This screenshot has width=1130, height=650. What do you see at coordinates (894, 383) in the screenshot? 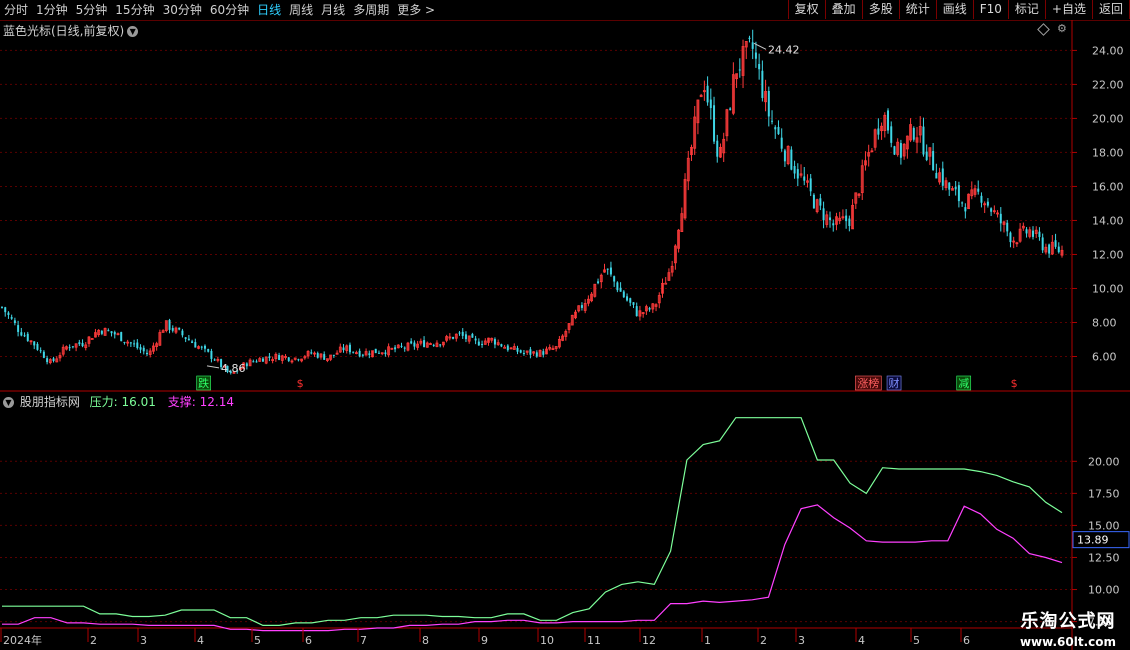
I see `signal-marker: 财` at bounding box center [894, 383].